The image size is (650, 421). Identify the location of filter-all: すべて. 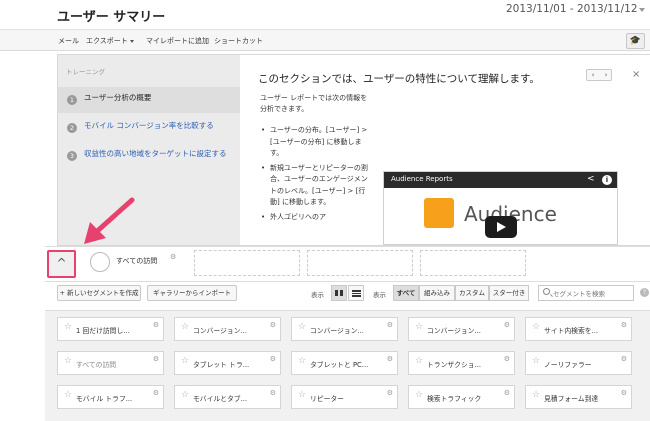
(406, 293).